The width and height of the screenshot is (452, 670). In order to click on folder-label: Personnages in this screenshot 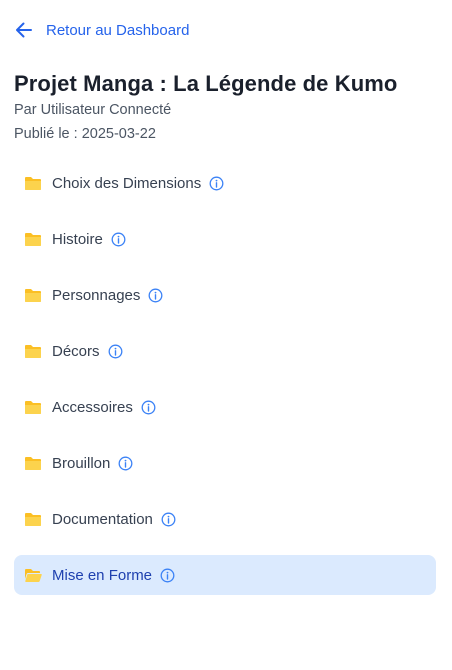, I will do `click(96, 295)`.